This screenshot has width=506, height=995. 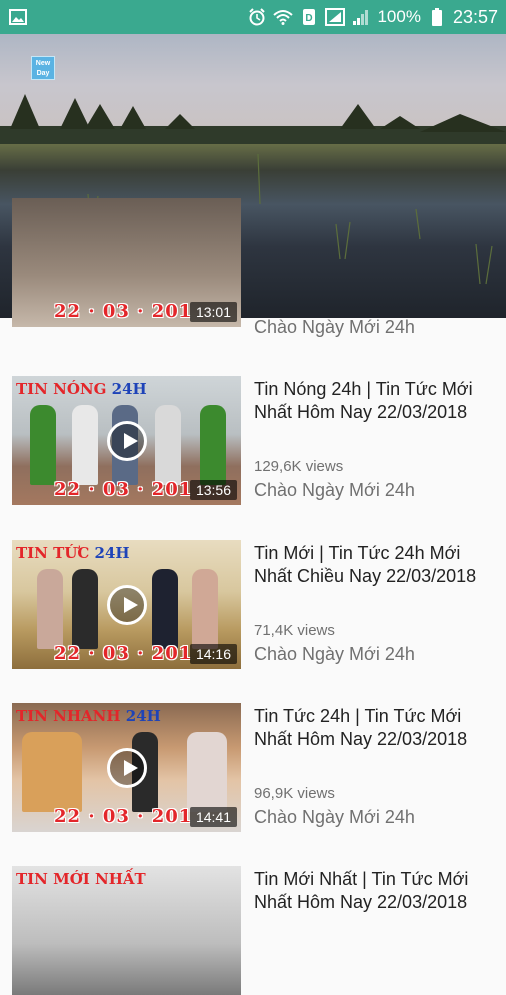 I want to click on clock: 23:57, so click(x=475, y=16).